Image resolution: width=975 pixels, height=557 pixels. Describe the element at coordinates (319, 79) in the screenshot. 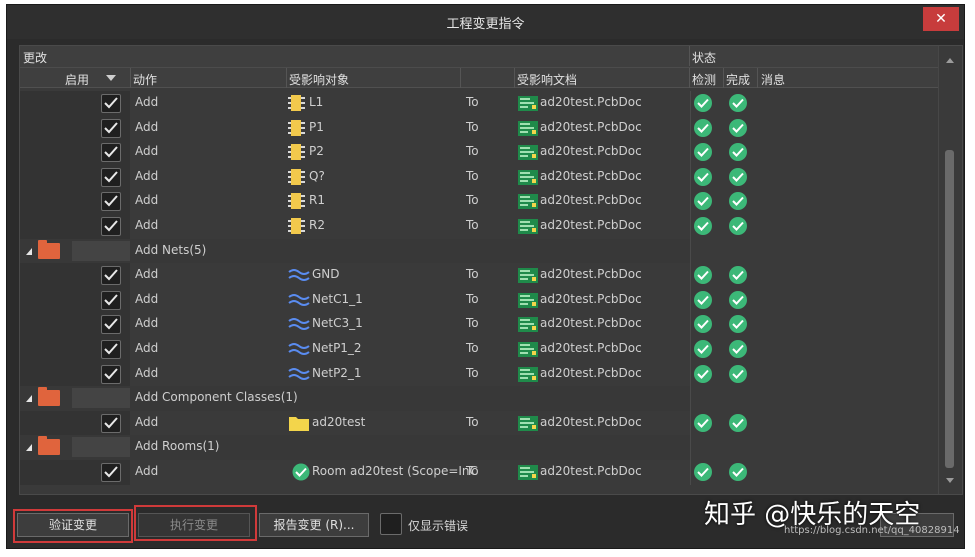

I see `header-affected-object: 受影响对象` at that location.